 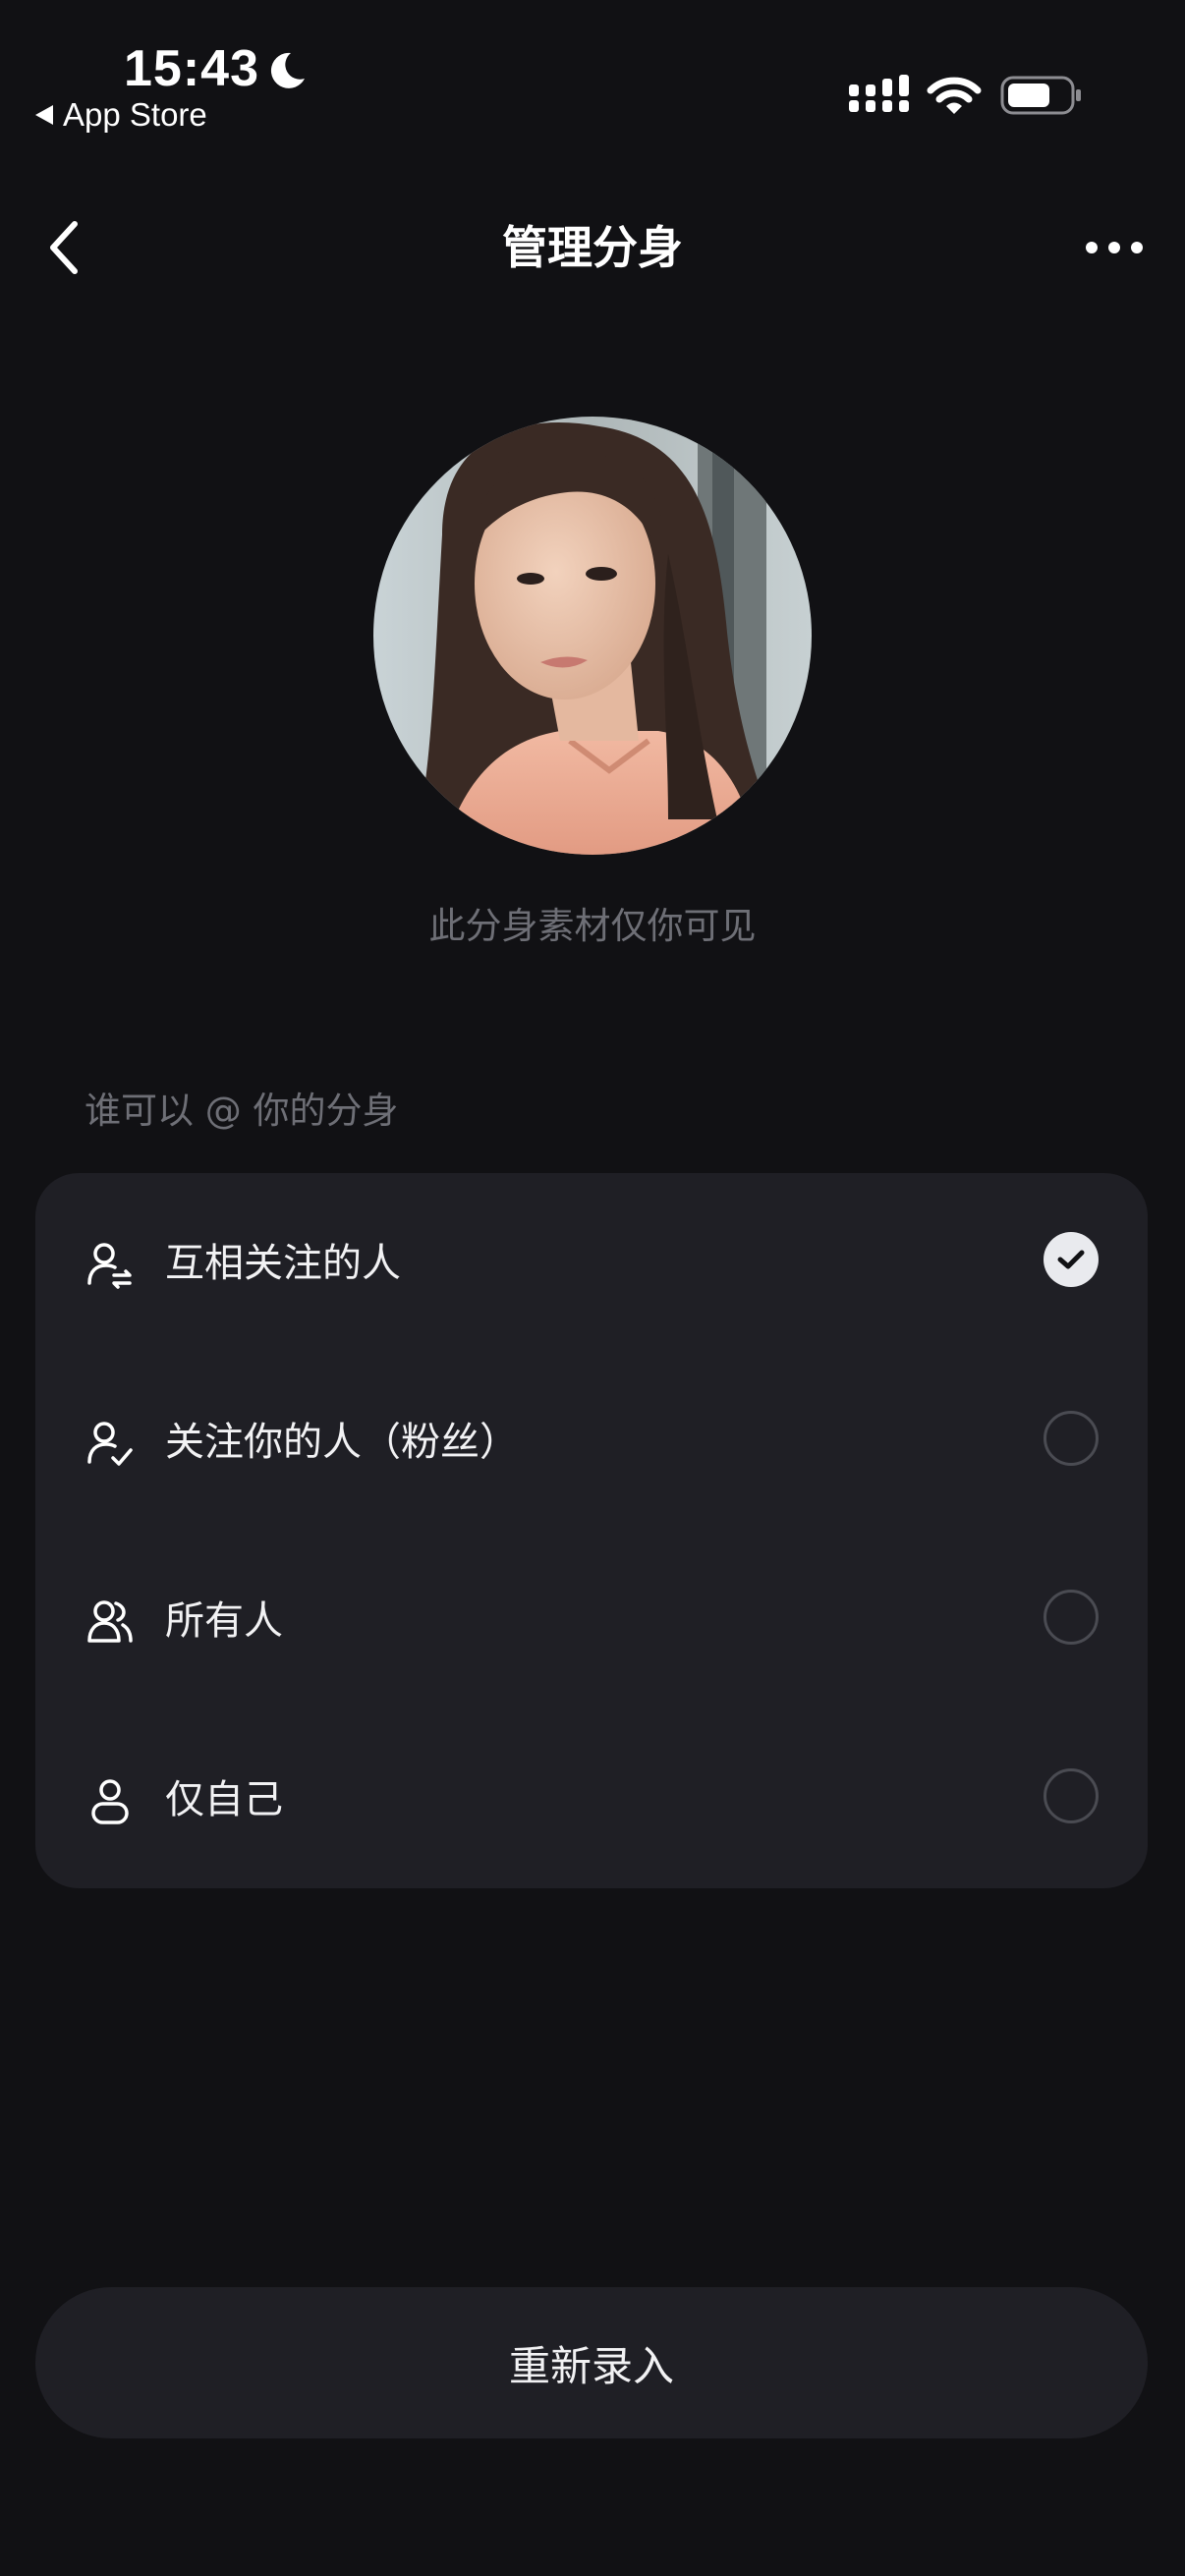 What do you see at coordinates (592, 1441) in the screenshot?
I see `option-followers: 关注你的人（粉丝）` at bounding box center [592, 1441].